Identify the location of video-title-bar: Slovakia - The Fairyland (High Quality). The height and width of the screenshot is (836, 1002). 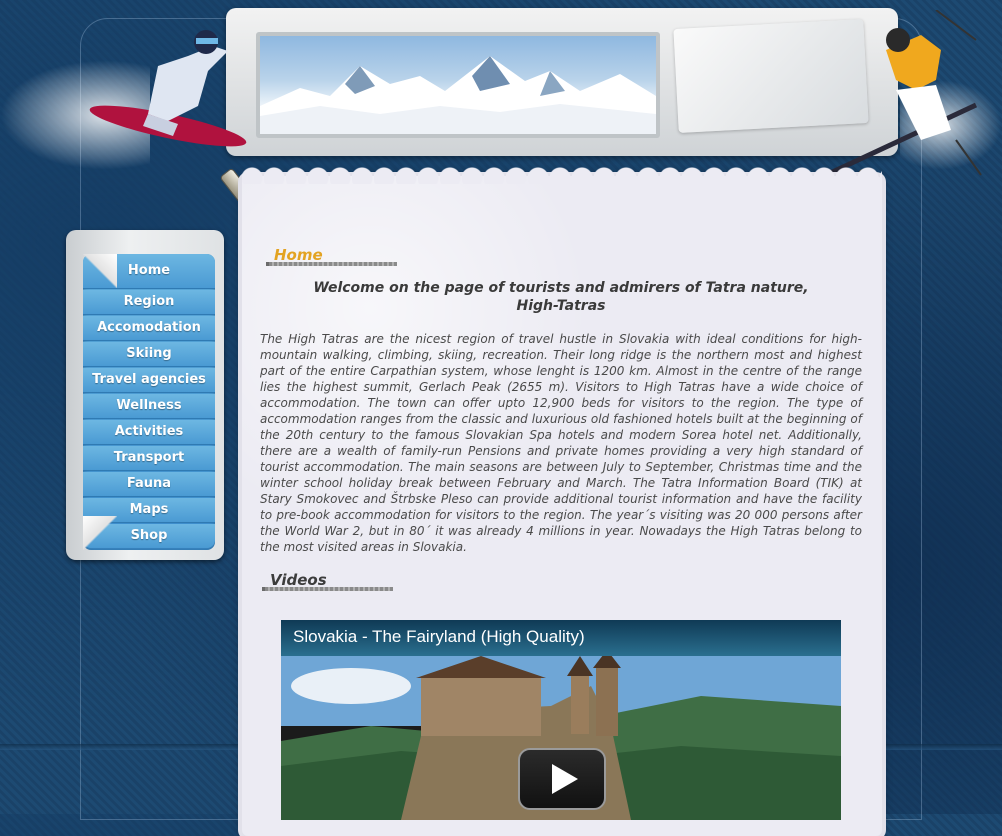
(561, 638).